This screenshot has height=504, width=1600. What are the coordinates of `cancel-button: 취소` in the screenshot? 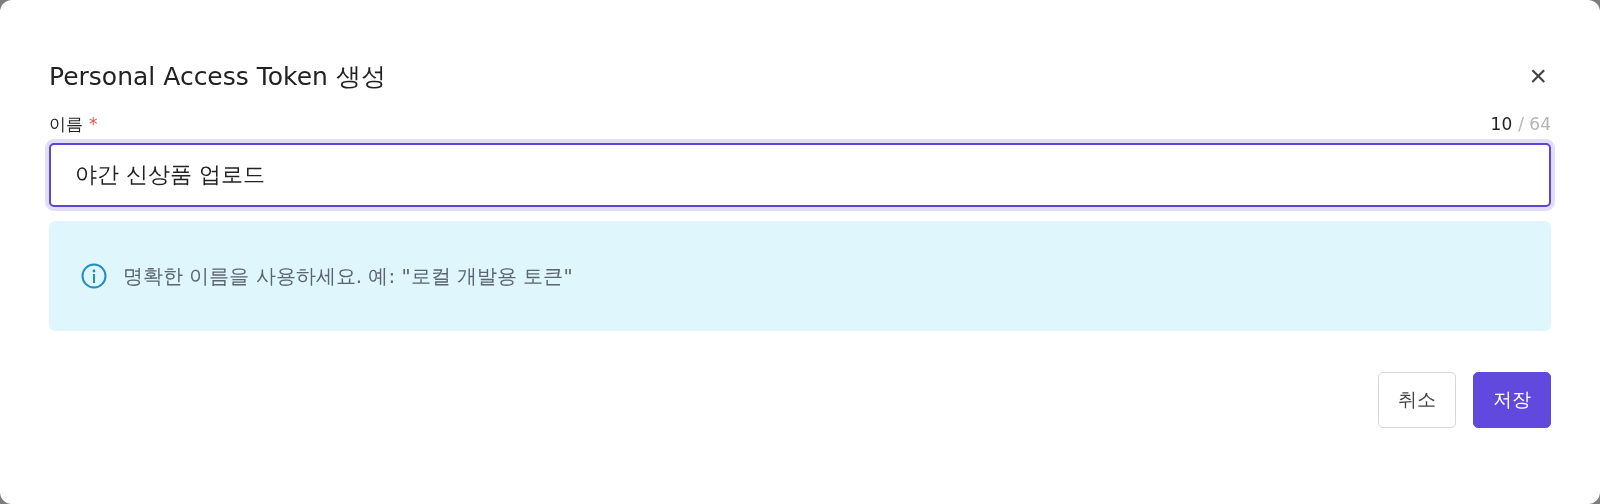 It's located at (1417, 400).